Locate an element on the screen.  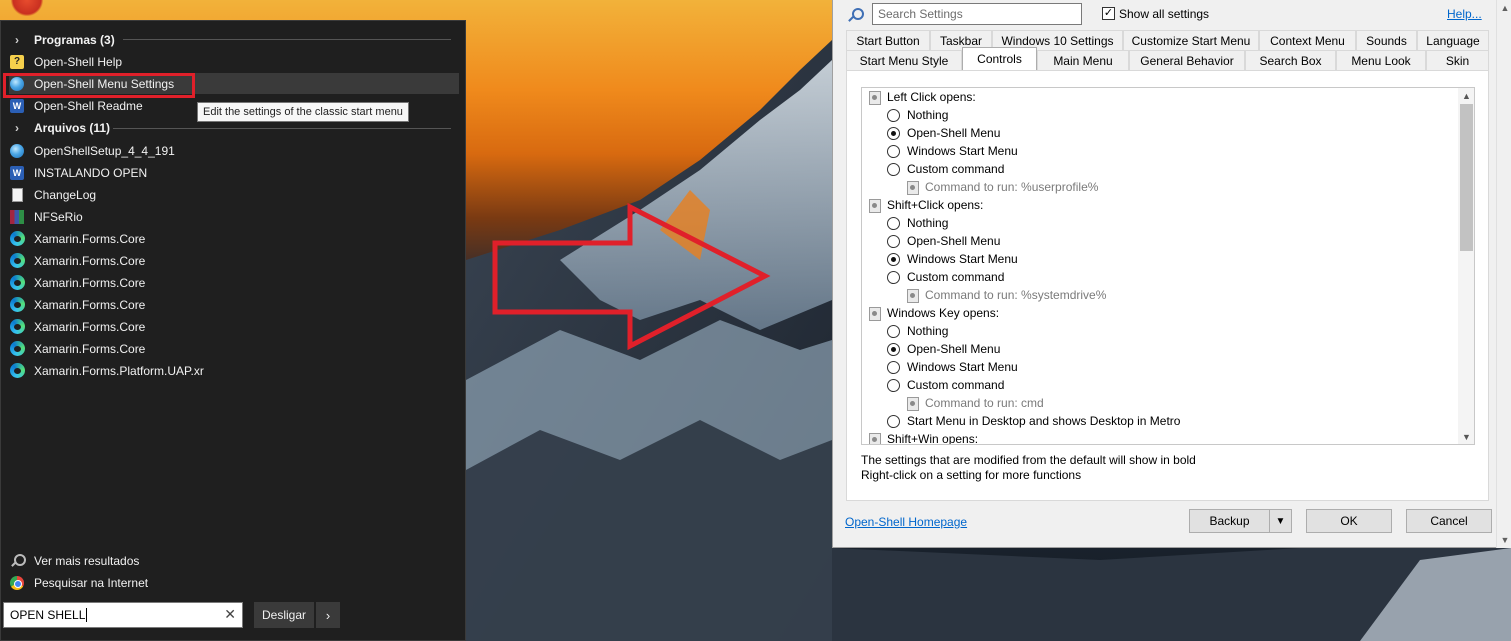
list-item: NFSeRio is located at coordinates (234, 216).